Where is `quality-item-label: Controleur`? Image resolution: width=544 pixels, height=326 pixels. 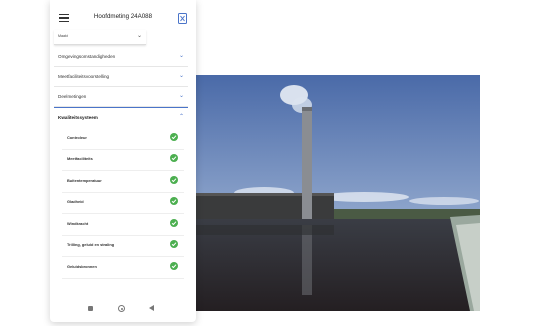
quality-item-label: Controleur is located at coordinates (77, 137).